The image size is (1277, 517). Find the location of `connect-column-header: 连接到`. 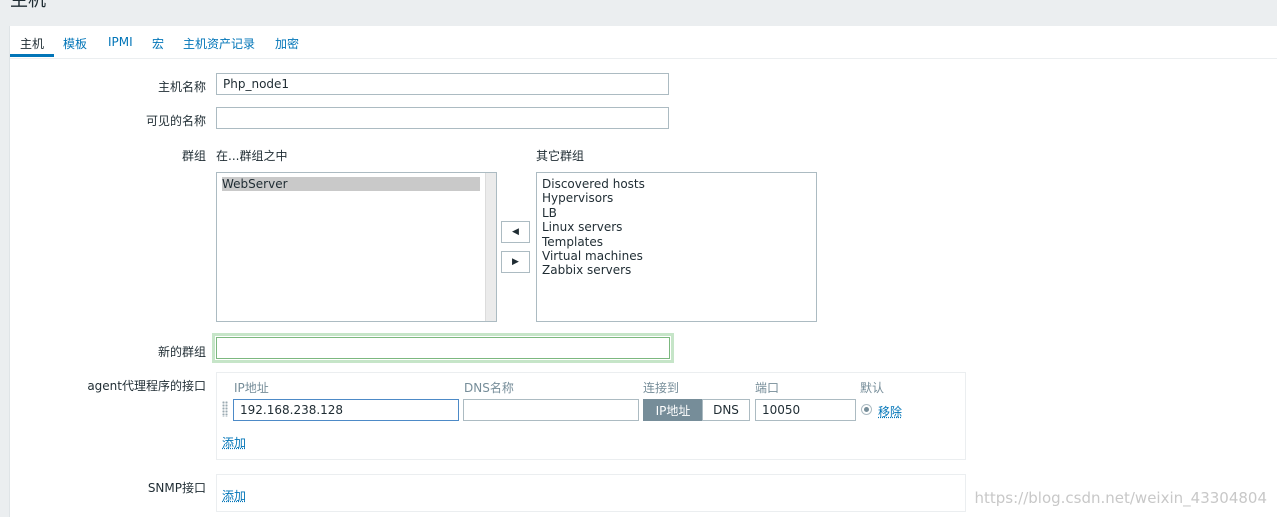

connect-column-header: 连接到 is located at coordinates (661, 388).